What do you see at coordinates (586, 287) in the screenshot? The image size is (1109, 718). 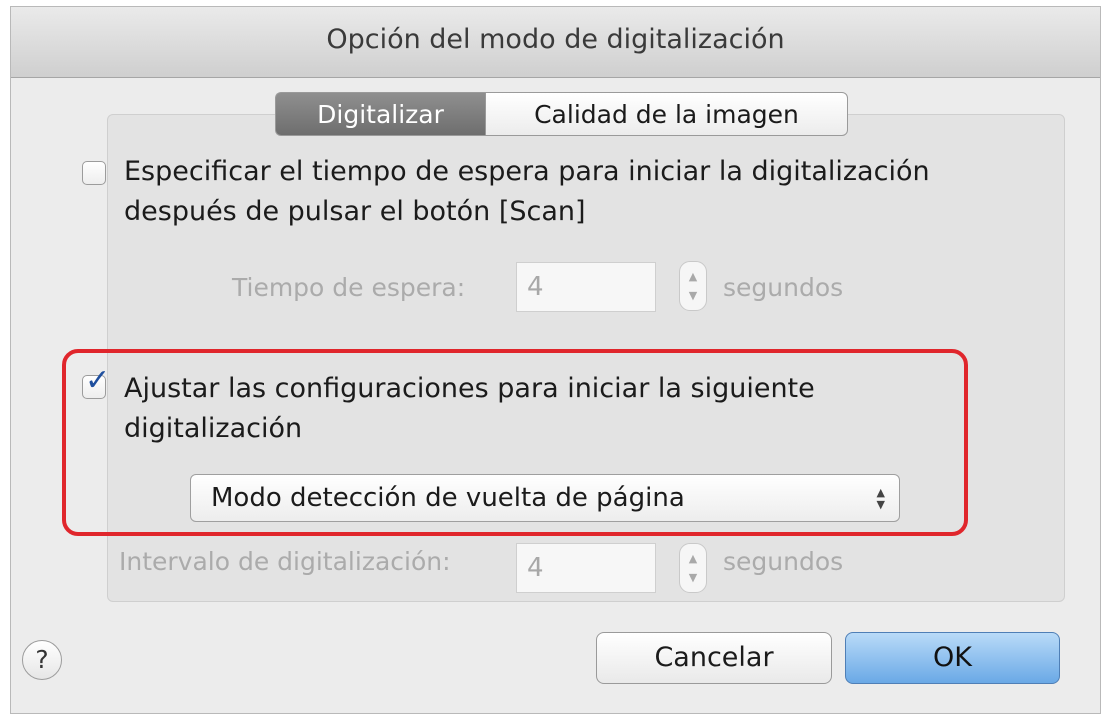 I see `wait-time-input: 4` at bounding box center [586, 287].